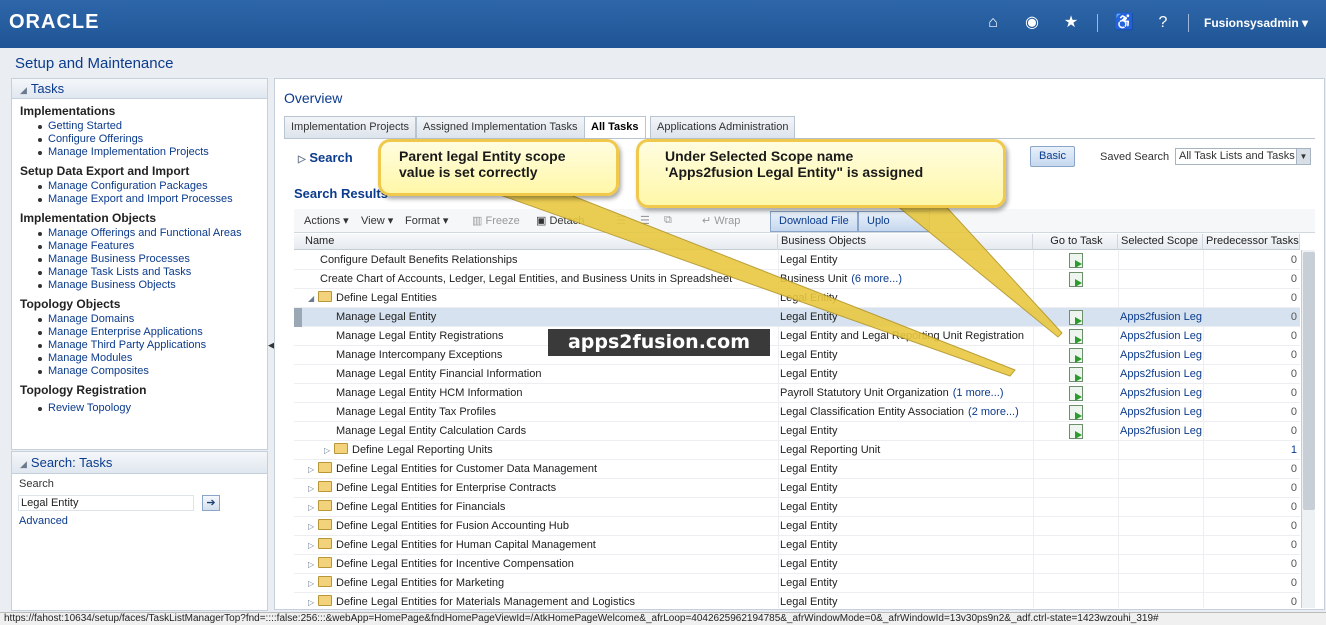 The image size is (1326, 625). What do you see at coordinates (1052, 156) in the screenshot?
I see `basic-button: Basic` at bounding box center [1052, 156].